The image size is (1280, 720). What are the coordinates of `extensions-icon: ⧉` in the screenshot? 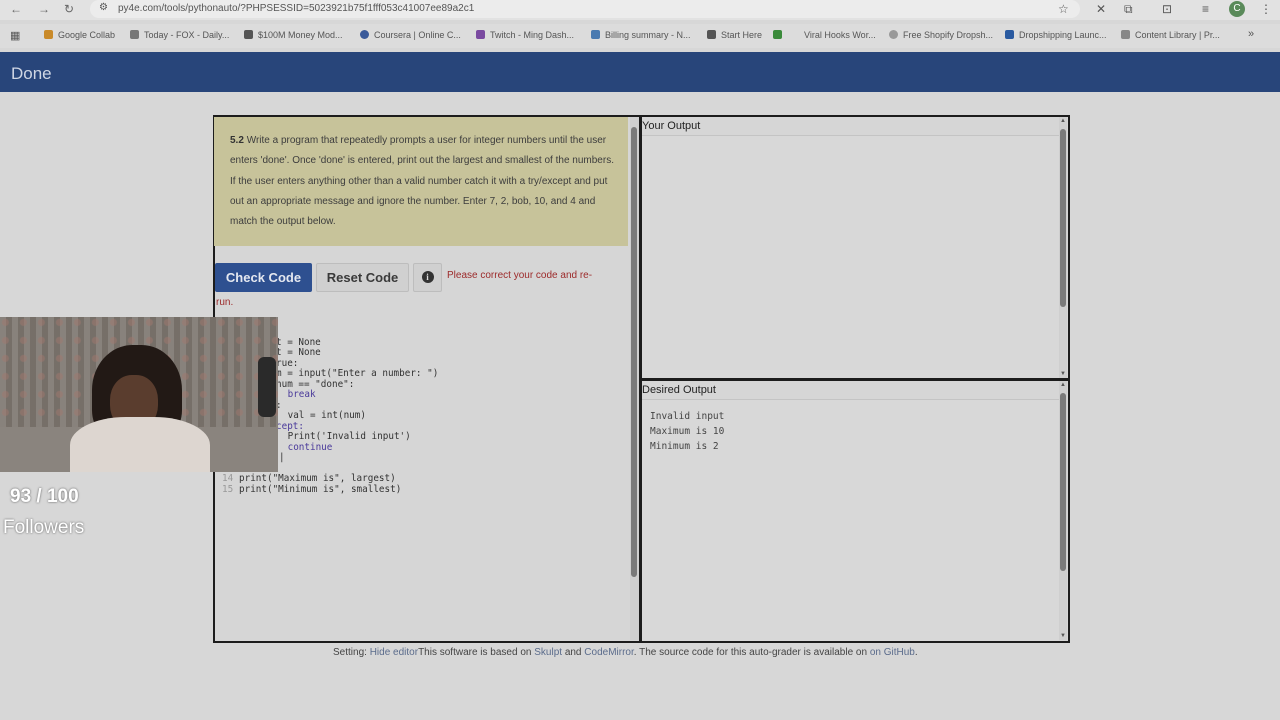 It's located at (1128, 9).